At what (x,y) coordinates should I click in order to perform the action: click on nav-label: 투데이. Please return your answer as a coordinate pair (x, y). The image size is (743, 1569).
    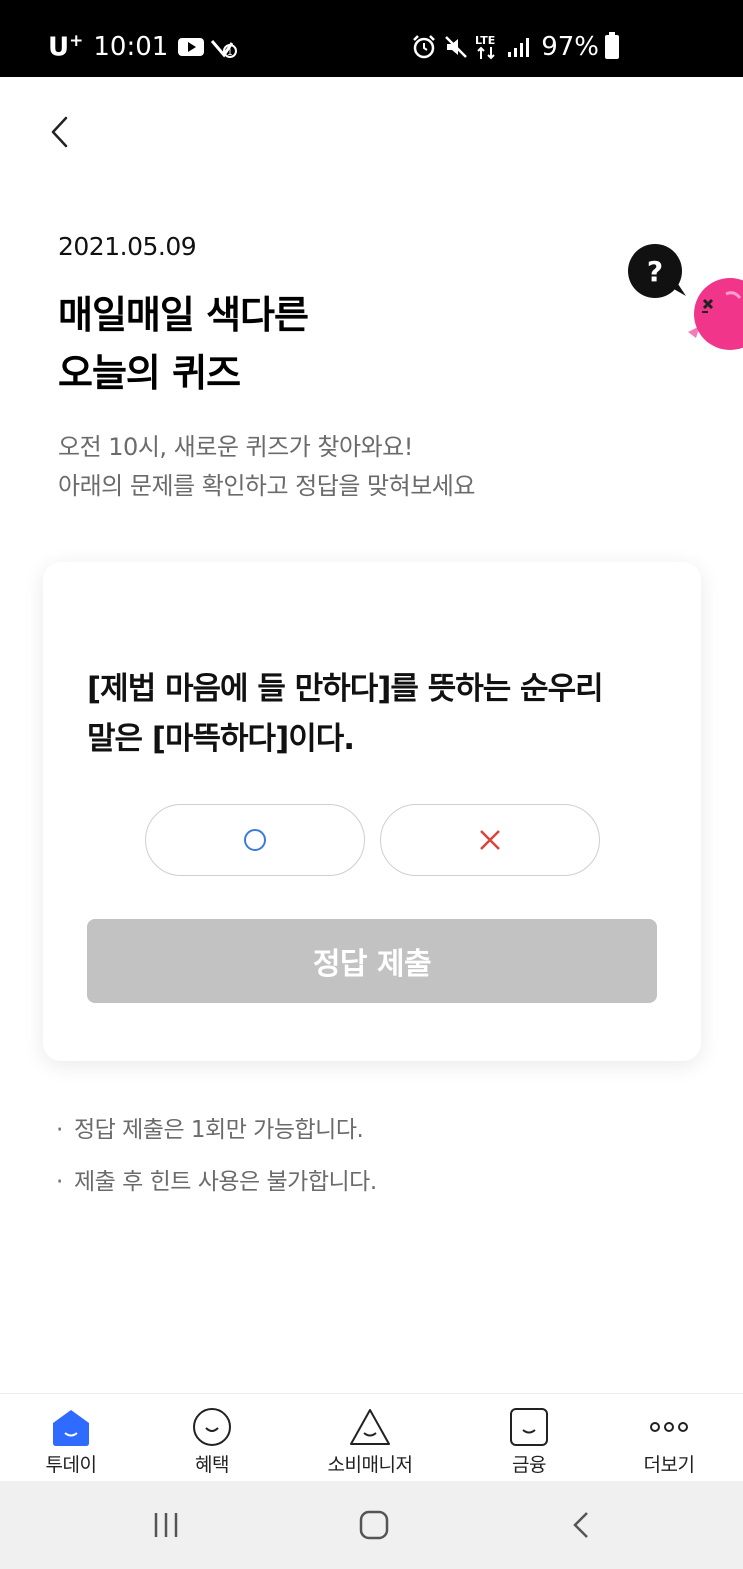
    Looking at the image, I should click on (71, 1465).